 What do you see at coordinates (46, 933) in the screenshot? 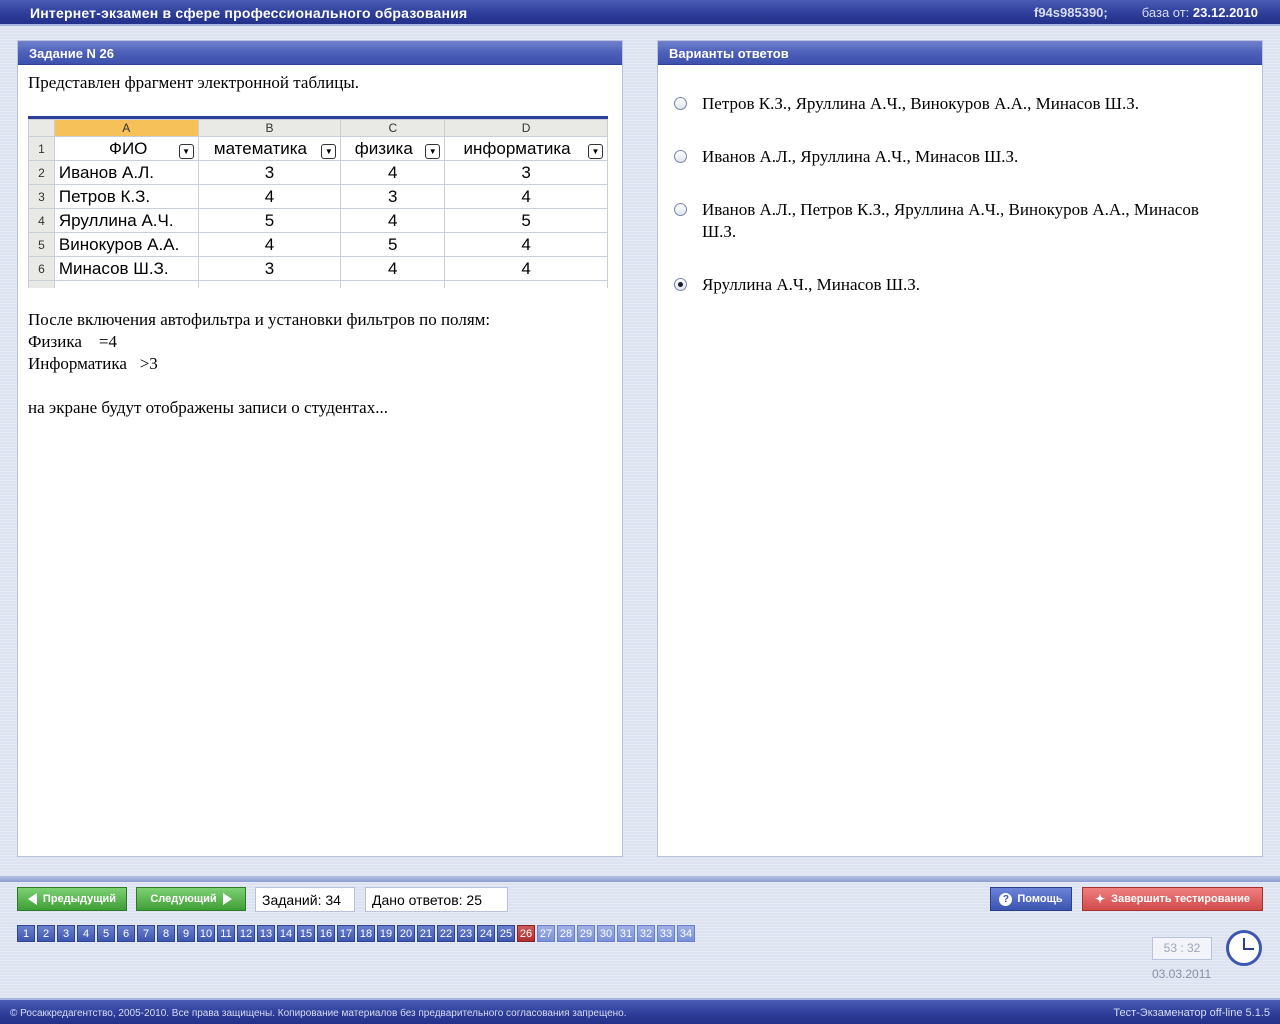
I see `page-button: 2` at bounding box center [46, 933].